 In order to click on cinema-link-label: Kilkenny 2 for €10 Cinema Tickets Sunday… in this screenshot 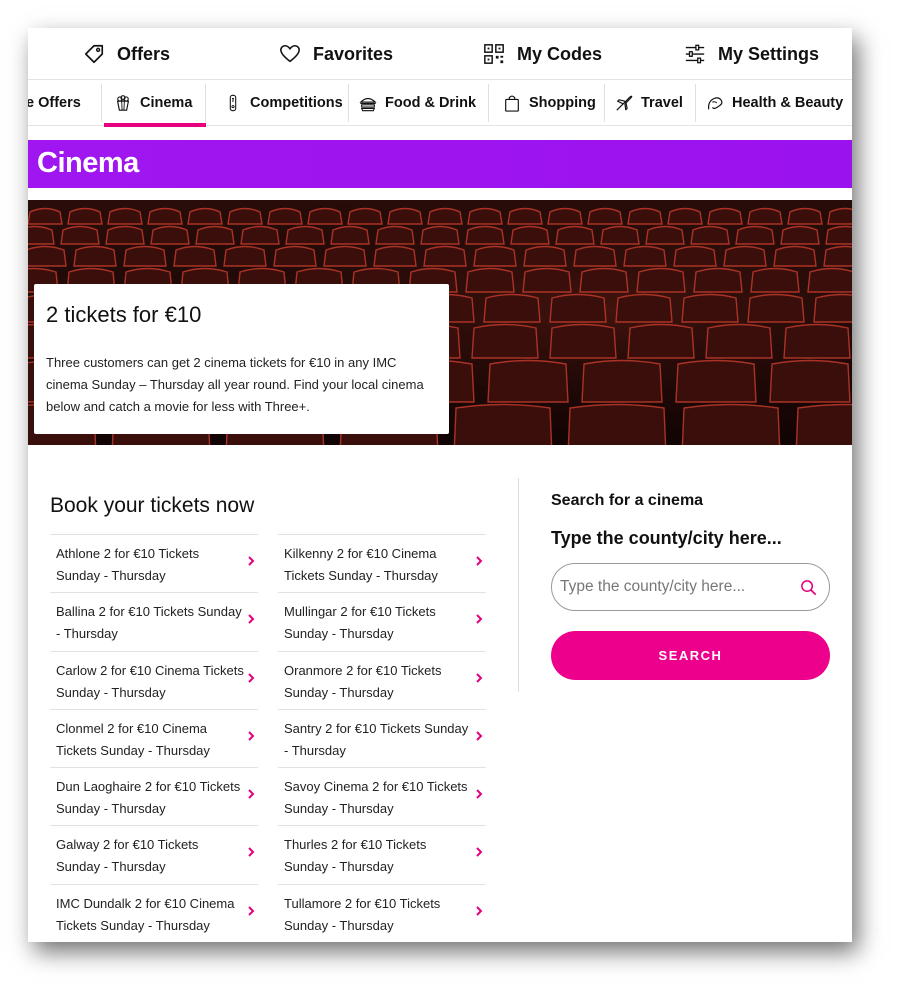, I will do `click(361, 564)`.